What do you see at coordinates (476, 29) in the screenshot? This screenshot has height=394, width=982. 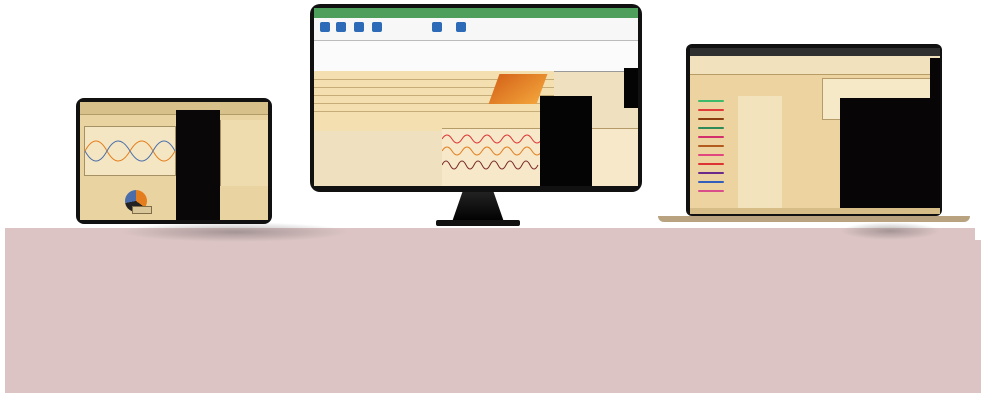 I see `ribbon-toolbar` at bounding box center [476, 29].